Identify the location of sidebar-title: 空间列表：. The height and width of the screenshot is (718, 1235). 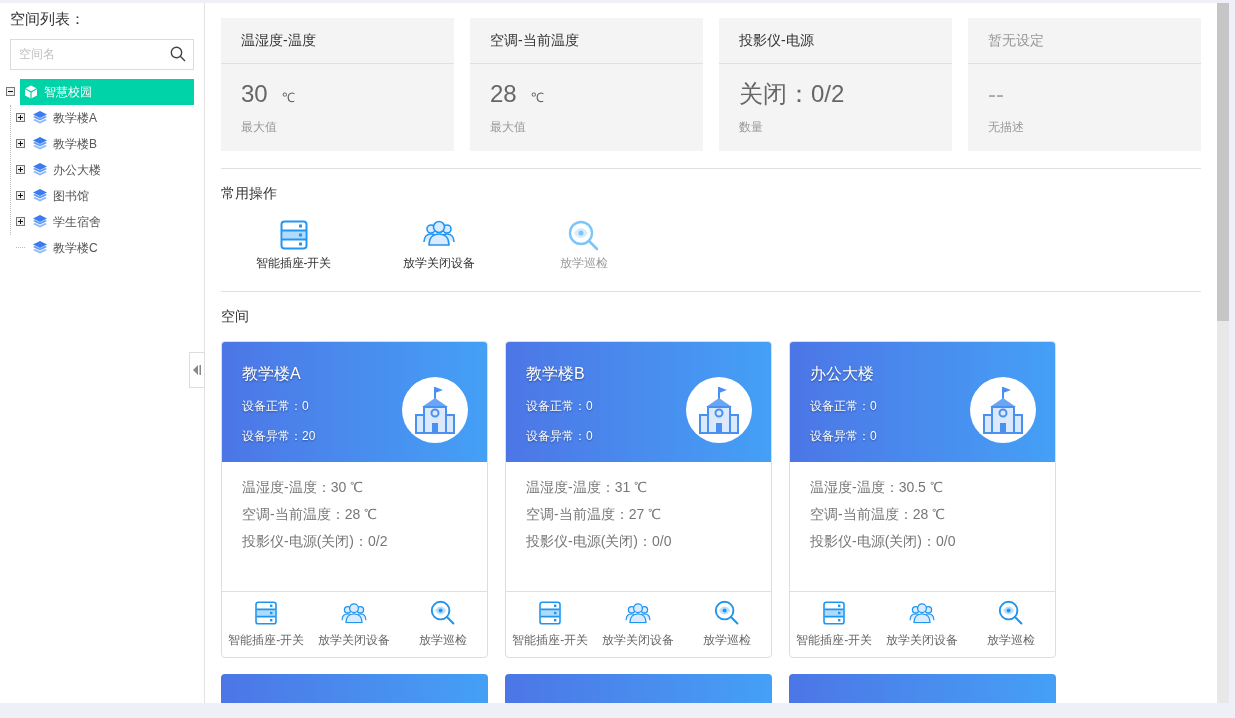
(47, 19).